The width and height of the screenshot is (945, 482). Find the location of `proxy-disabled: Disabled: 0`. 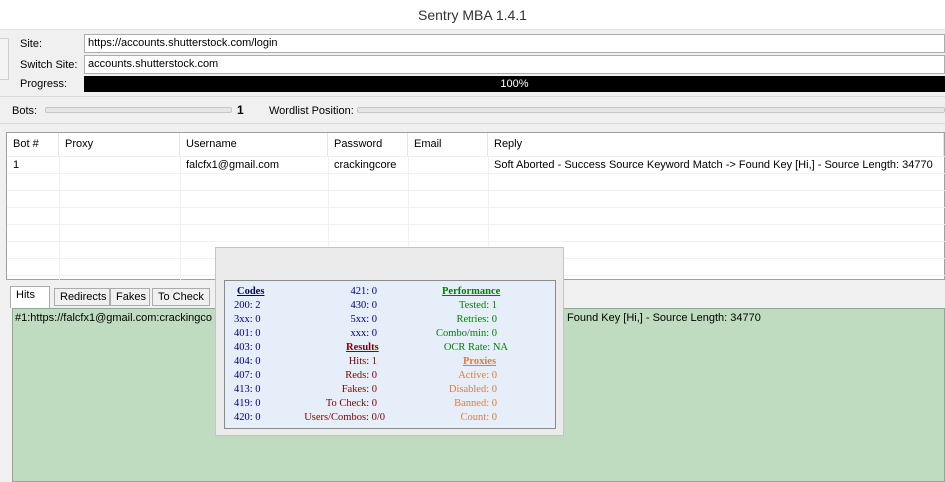

proxy-disabled: Disabled: 0 is located at coordinates (472, 389).